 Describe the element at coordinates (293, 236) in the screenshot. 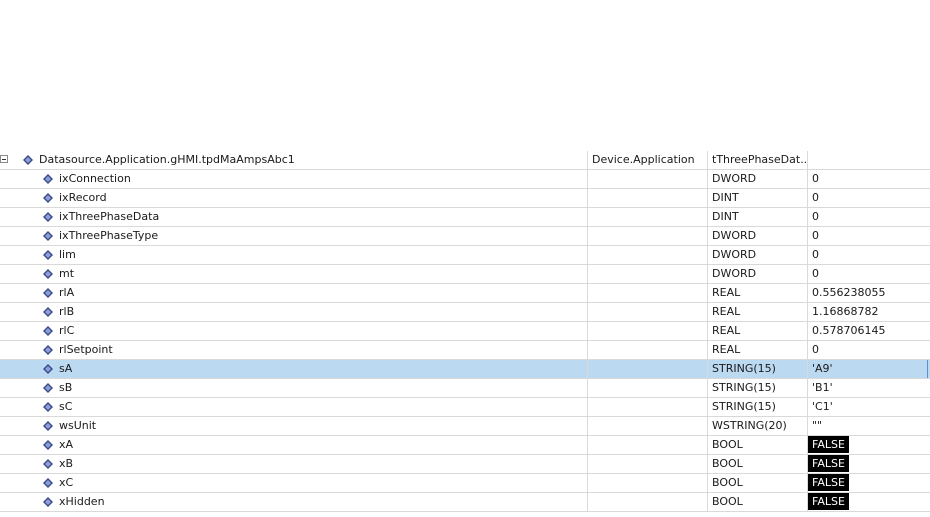

I see `variable-name-cell: ixThreePhaseType` at that location.